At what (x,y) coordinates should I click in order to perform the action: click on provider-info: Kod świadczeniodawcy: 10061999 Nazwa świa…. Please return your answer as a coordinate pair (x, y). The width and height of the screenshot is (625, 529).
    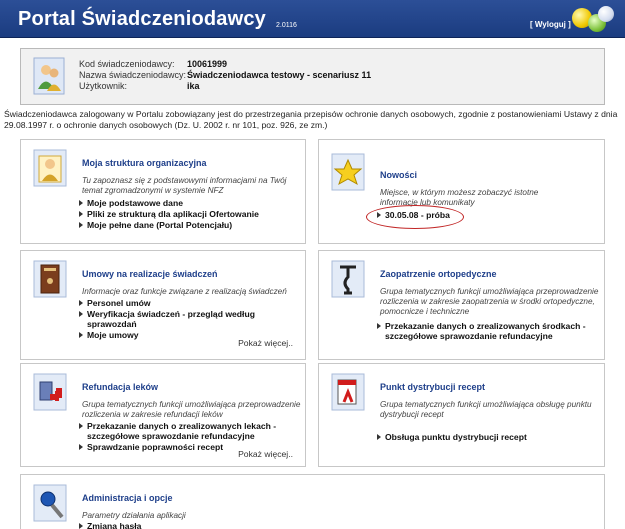
    Looking at the image, I should click on (225, 75).